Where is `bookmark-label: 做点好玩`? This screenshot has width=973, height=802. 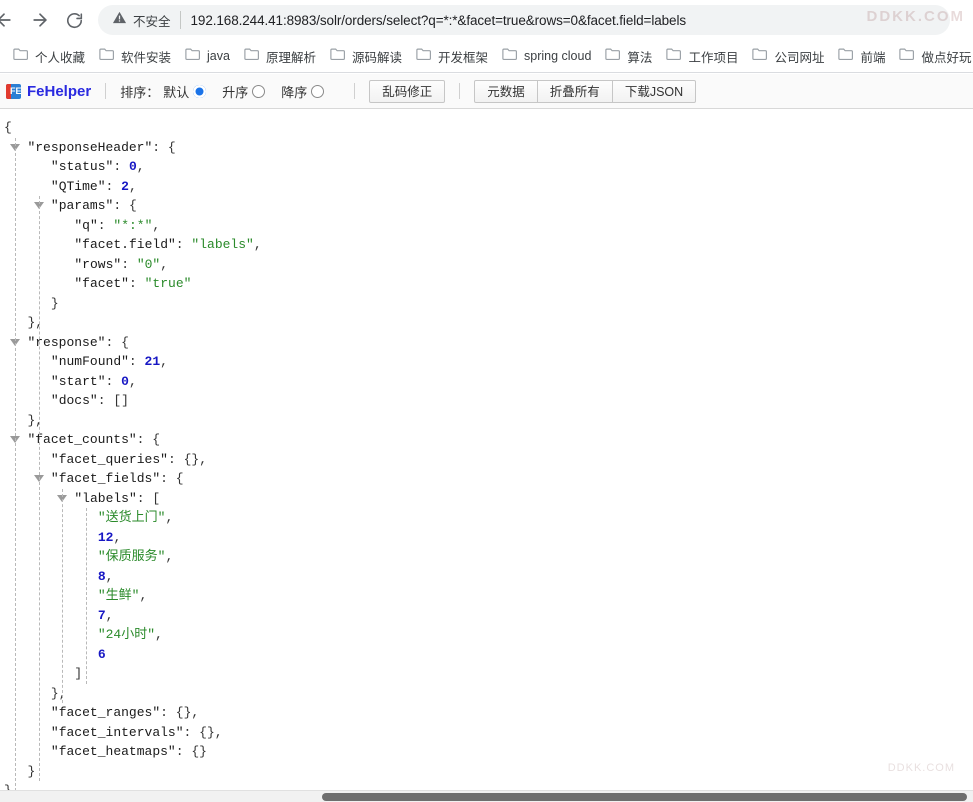
bookmark-label: 做点好玩 is located at coordinates (946, 57).